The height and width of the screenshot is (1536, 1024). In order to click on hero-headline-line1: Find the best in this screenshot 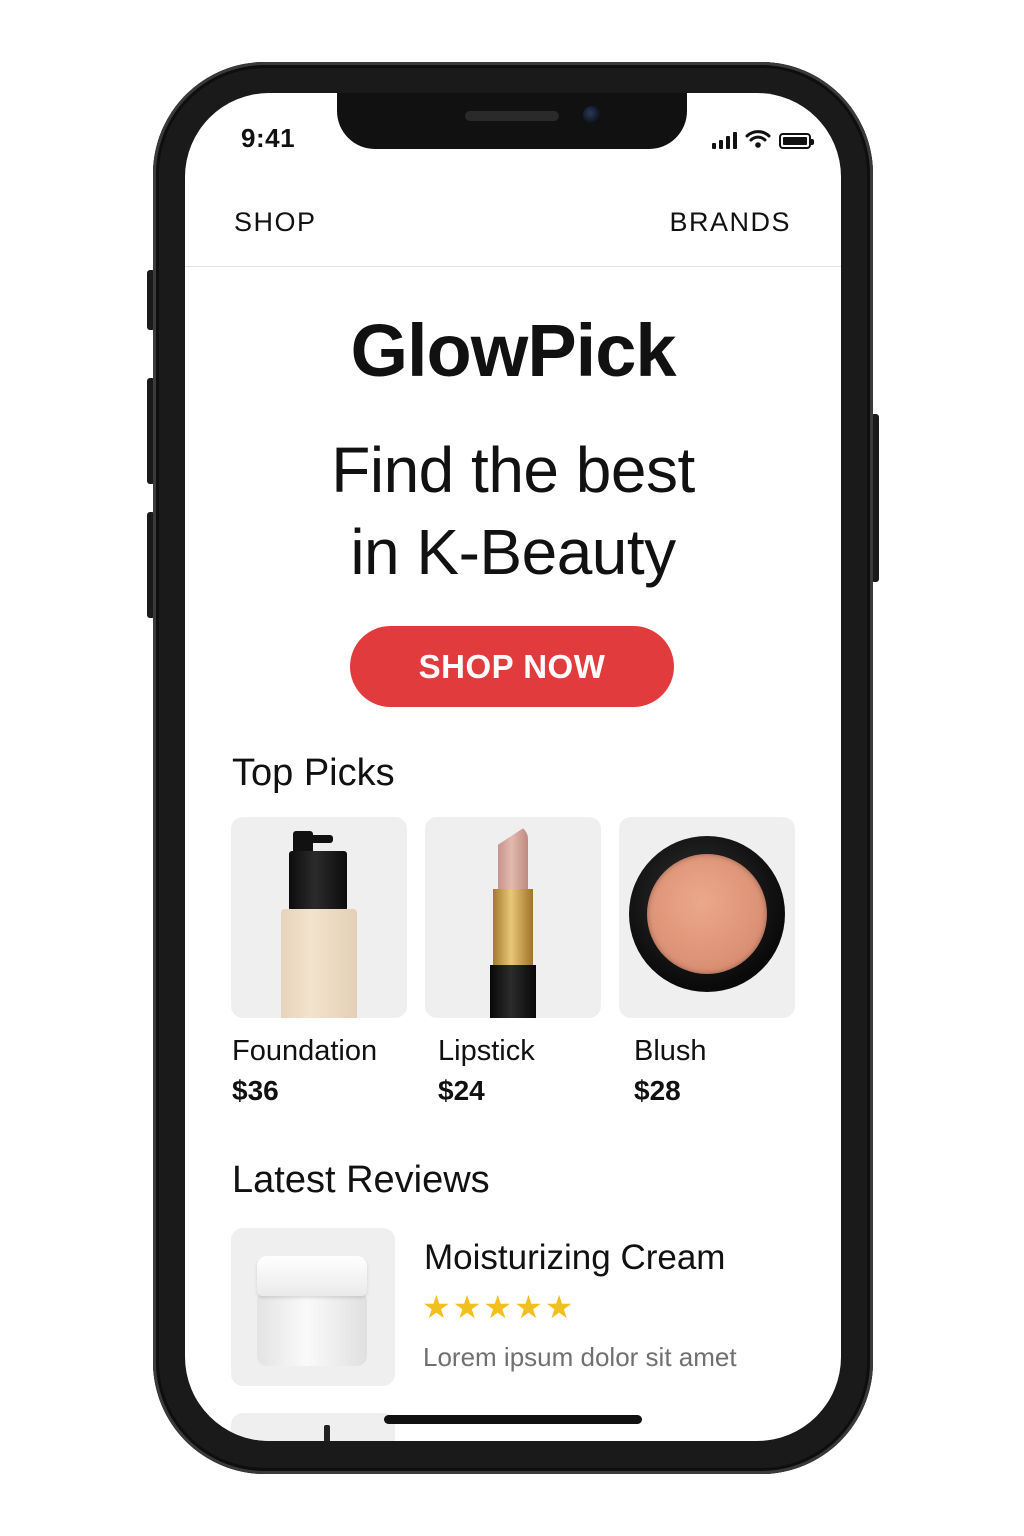, I will do `click(513, 470)`.